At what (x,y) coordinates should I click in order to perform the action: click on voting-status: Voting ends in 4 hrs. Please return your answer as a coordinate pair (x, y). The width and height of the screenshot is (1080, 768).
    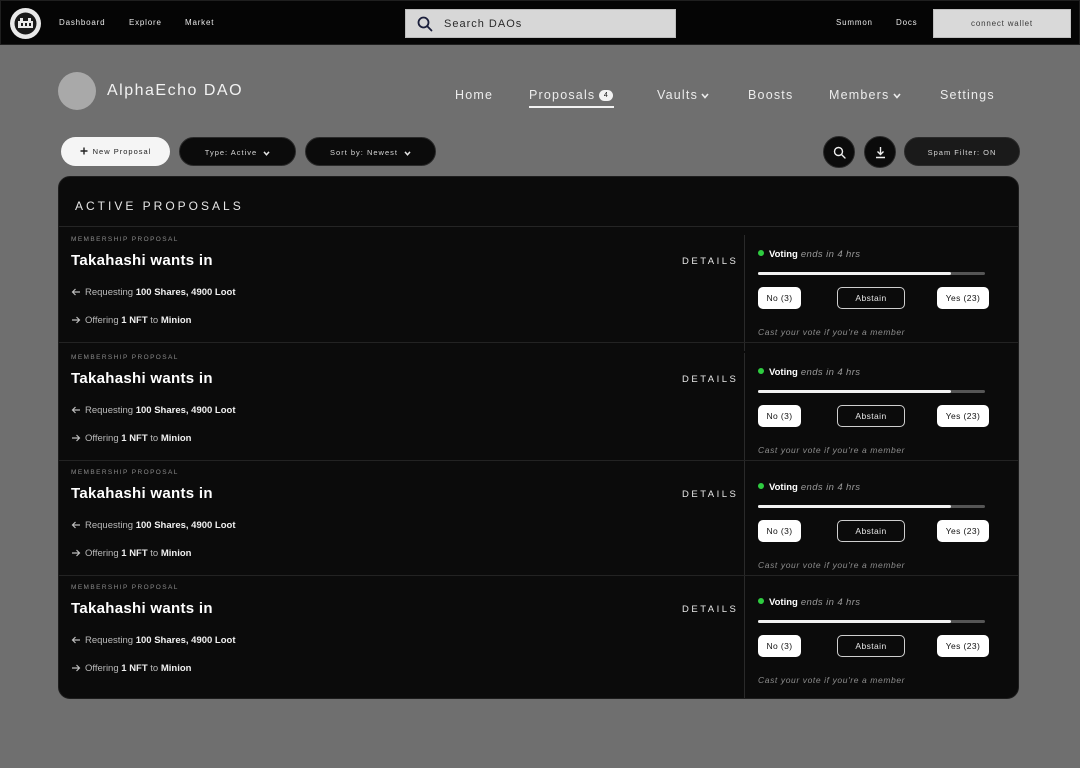
    Looking at the image, I should click on (809, 372).